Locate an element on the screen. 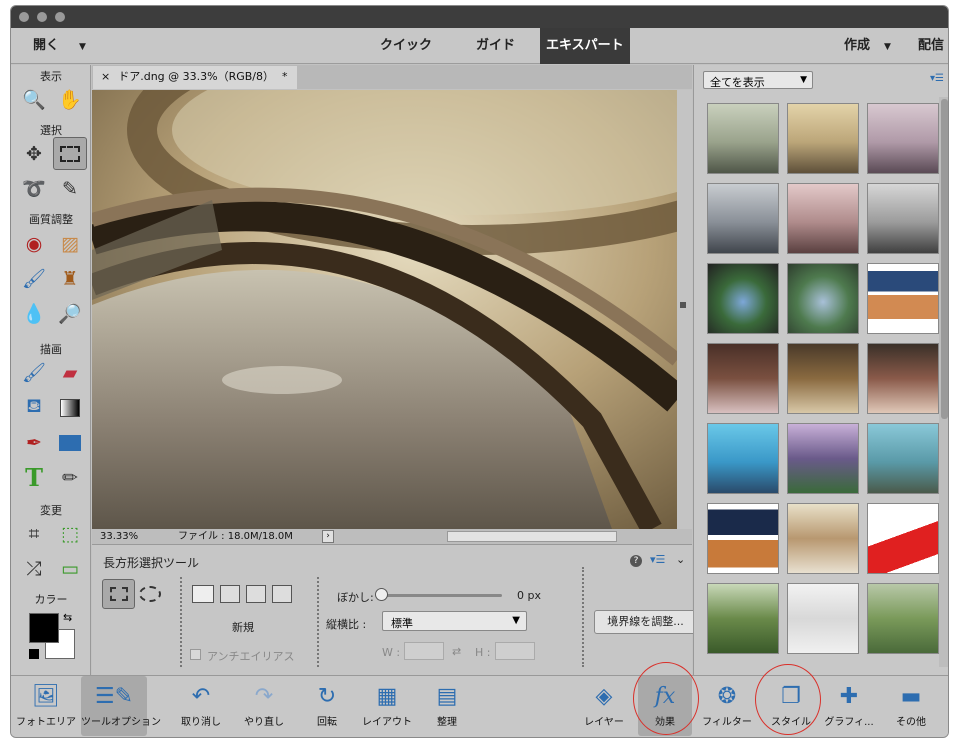 This screenshot has width=959, height=743. elliptical-marquee-option is located at coordinates (150, 594).